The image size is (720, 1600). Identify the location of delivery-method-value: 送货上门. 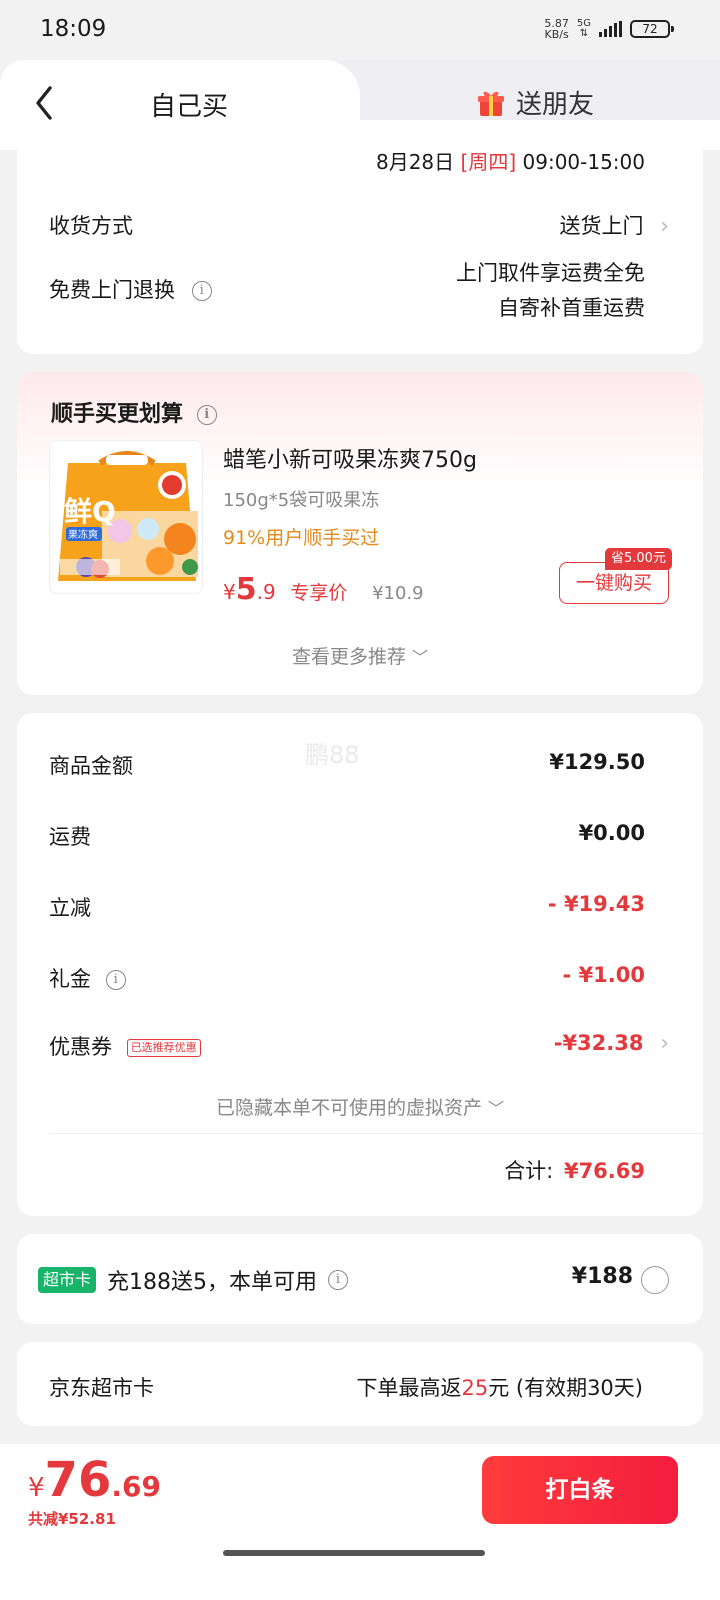
(601, 226).